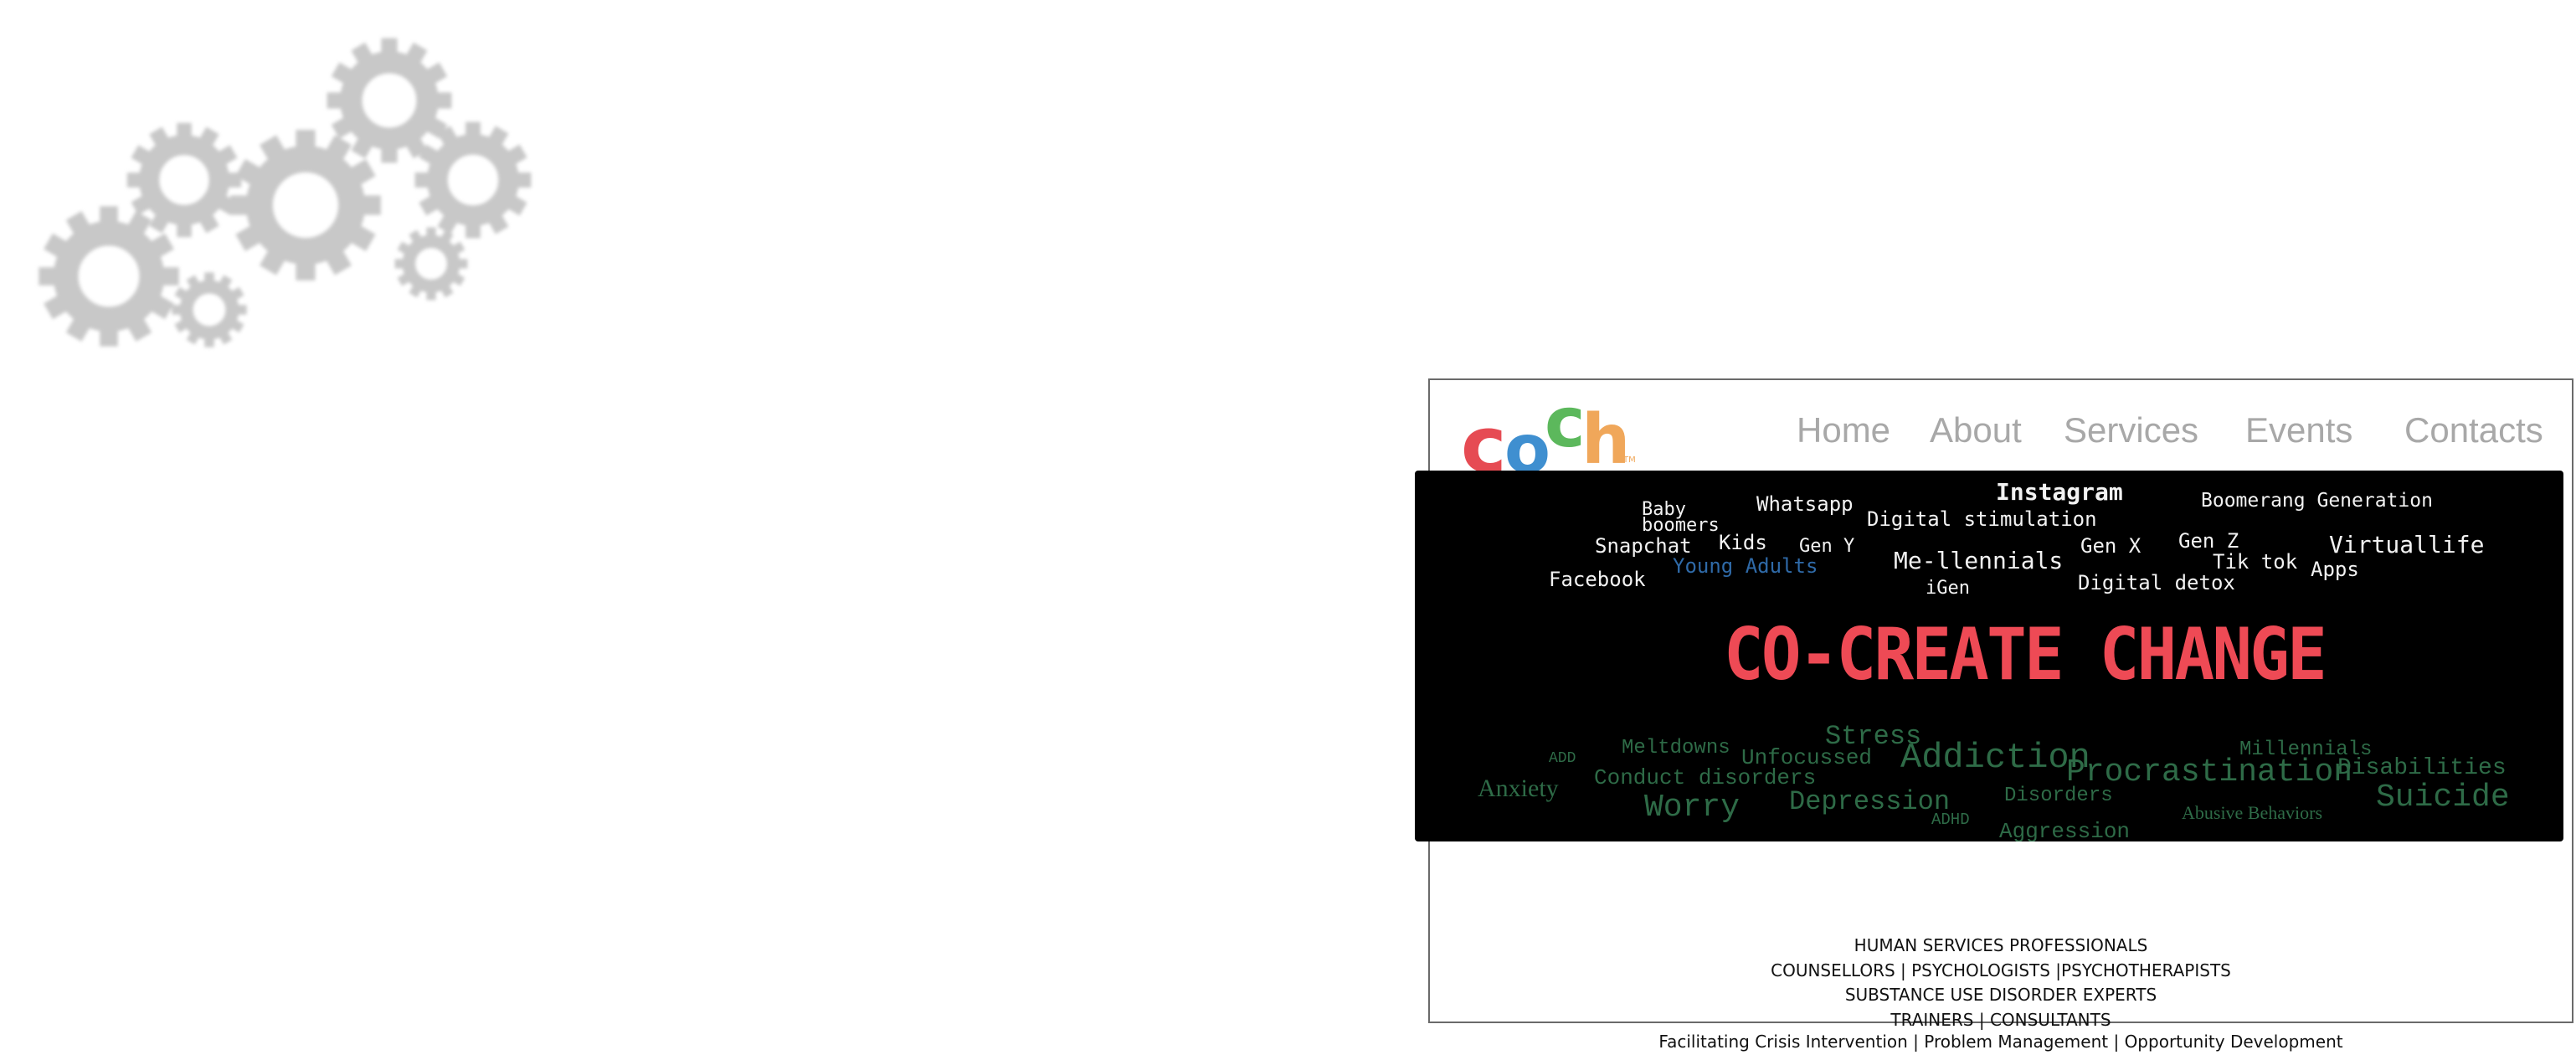  What do you see at coordinates (1746, 566) in the screenshot?
I see `word-cloud-item: Young Adults` at bounding box center [1746, 566].